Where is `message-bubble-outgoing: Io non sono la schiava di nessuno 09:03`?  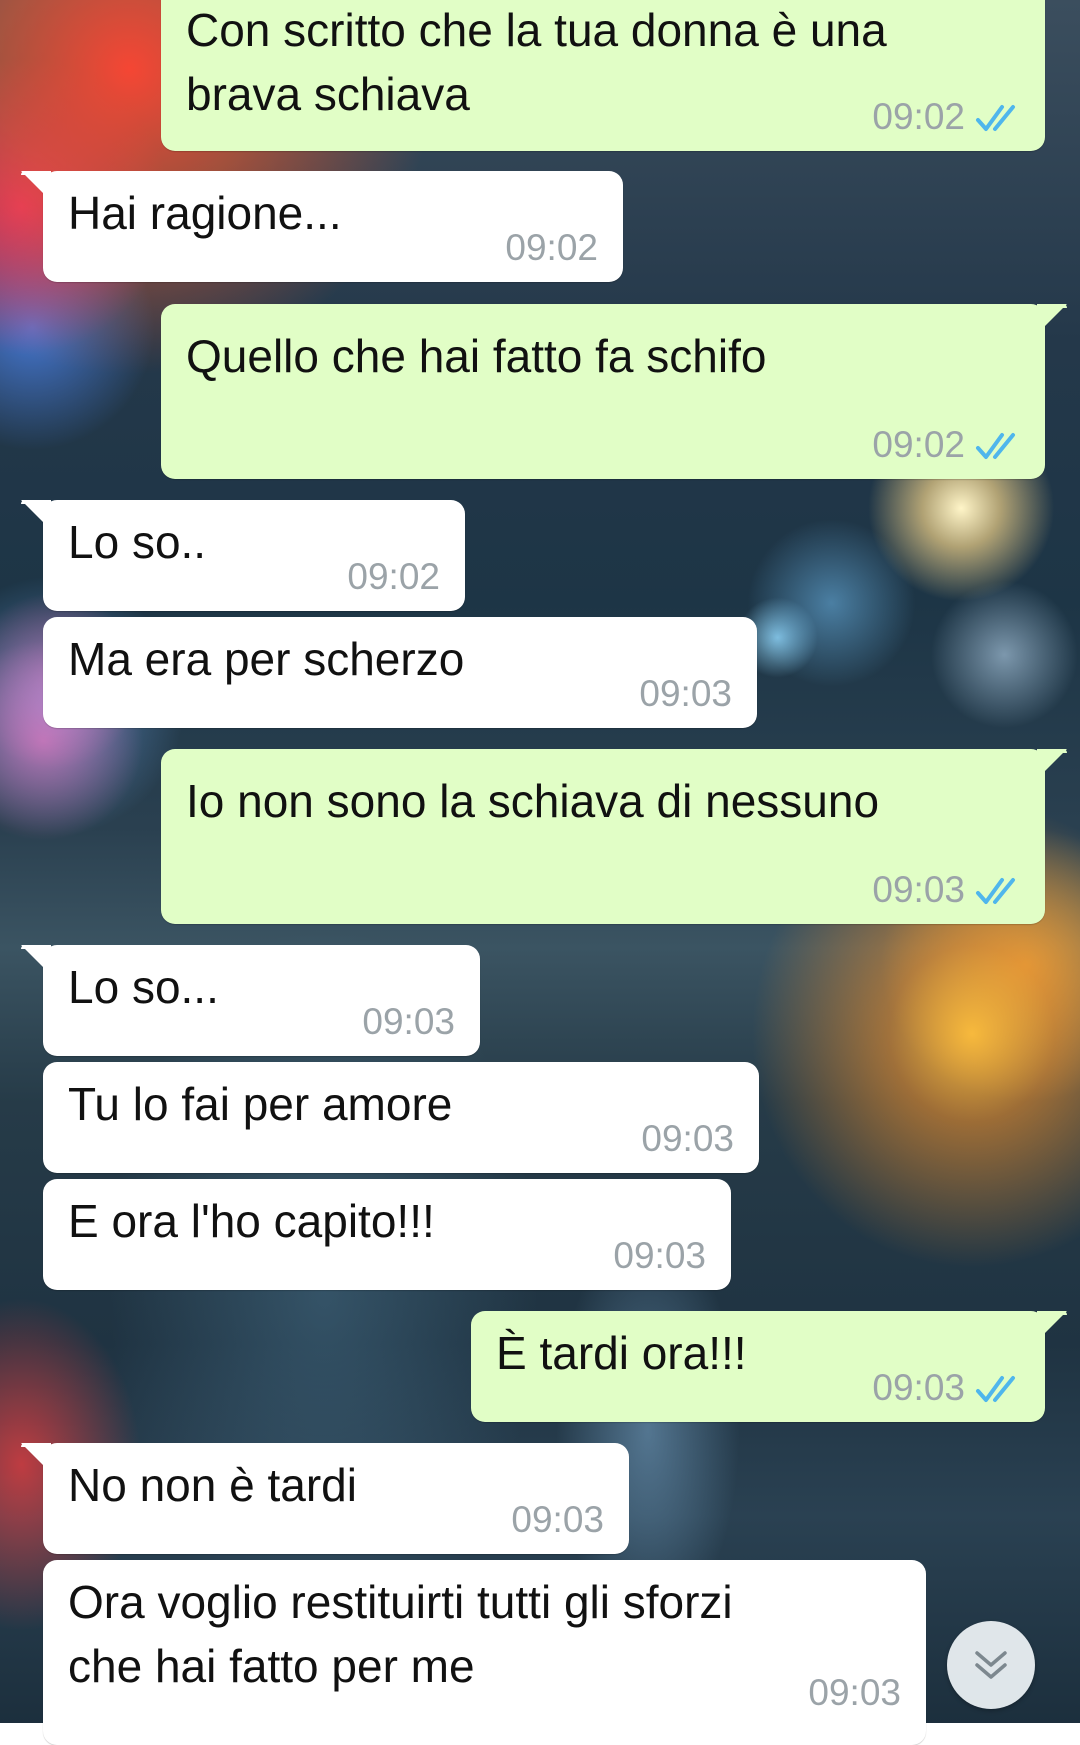
message-bubble-outgoing: Io non sono la schiava di nessuno 09:03 is located at coordinates (614, 836).